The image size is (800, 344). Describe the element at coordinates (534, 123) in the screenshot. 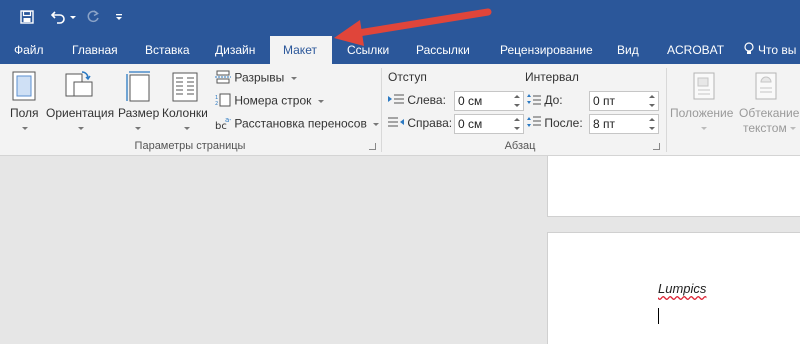

I see `spacing-after-icon` at that location.